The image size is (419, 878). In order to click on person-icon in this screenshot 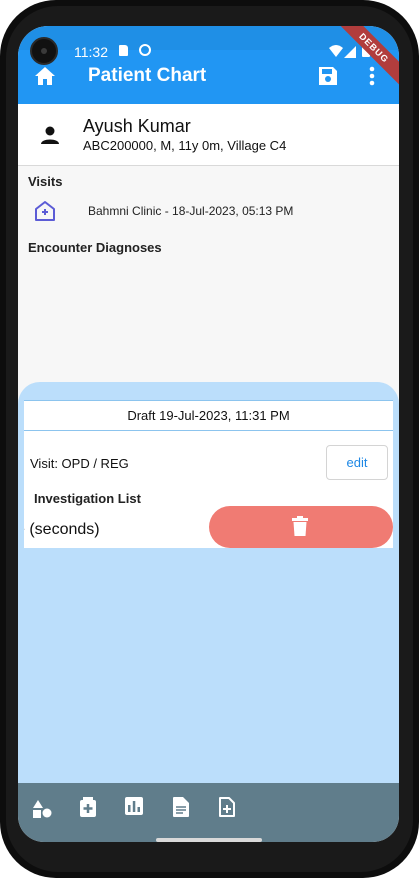, I will do `click(50, 137)`.